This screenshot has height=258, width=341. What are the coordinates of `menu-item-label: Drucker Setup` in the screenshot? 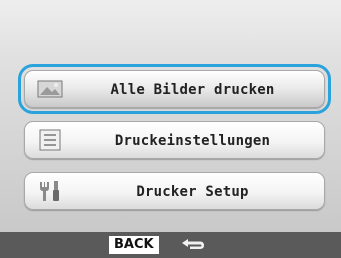 It's located at (192, 192).